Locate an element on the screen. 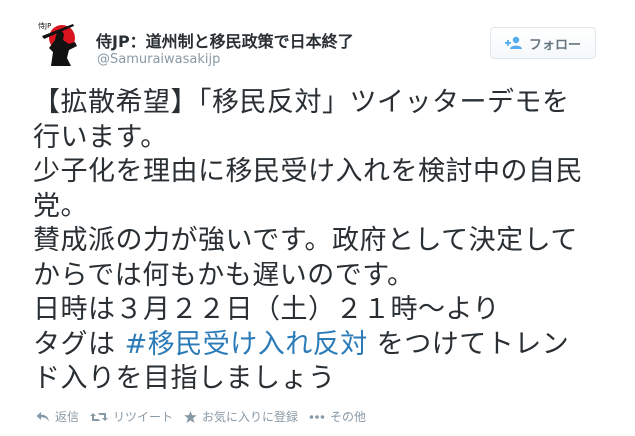 The image size is (635, 436). samurai-silhouette-icon: 侍JP is located at coordinates (58, 43).